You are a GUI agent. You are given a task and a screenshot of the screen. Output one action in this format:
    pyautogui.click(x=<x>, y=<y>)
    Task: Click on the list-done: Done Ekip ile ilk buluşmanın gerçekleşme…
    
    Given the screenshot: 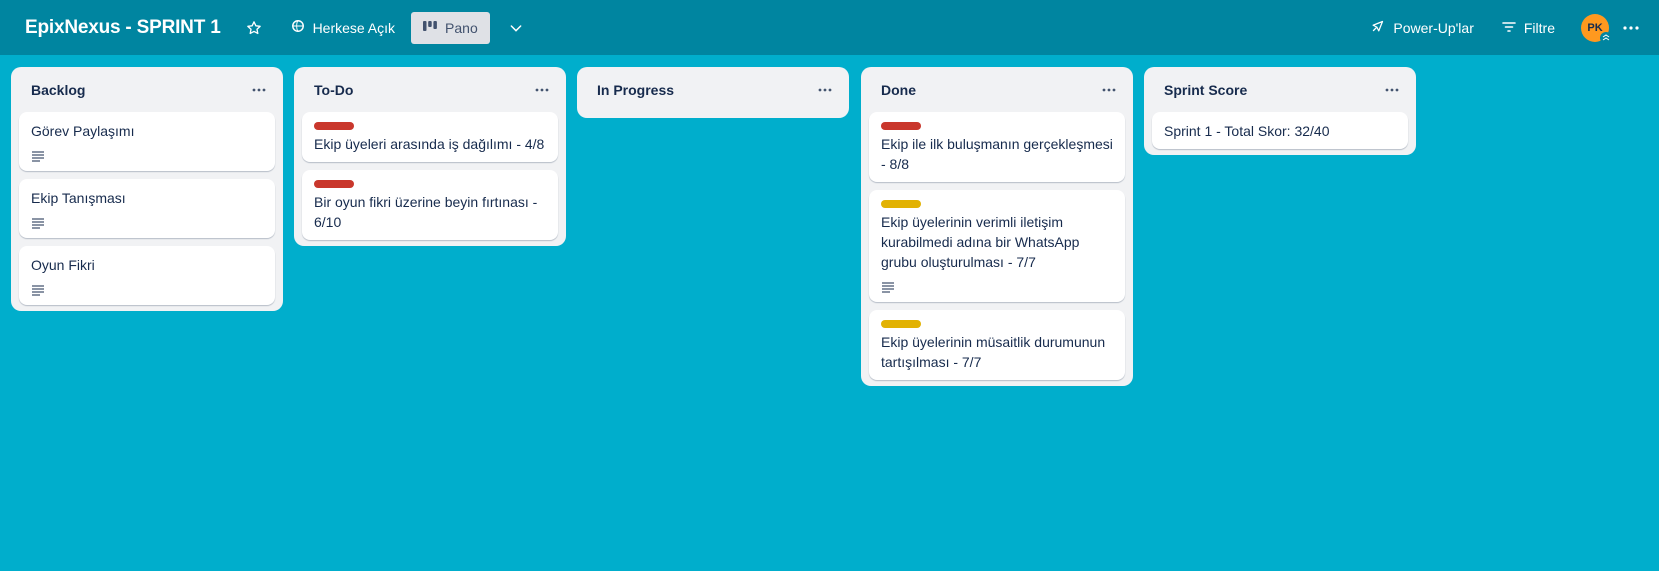 What is the action you would take?
    pyautogui.click(x=997, y=226)
    